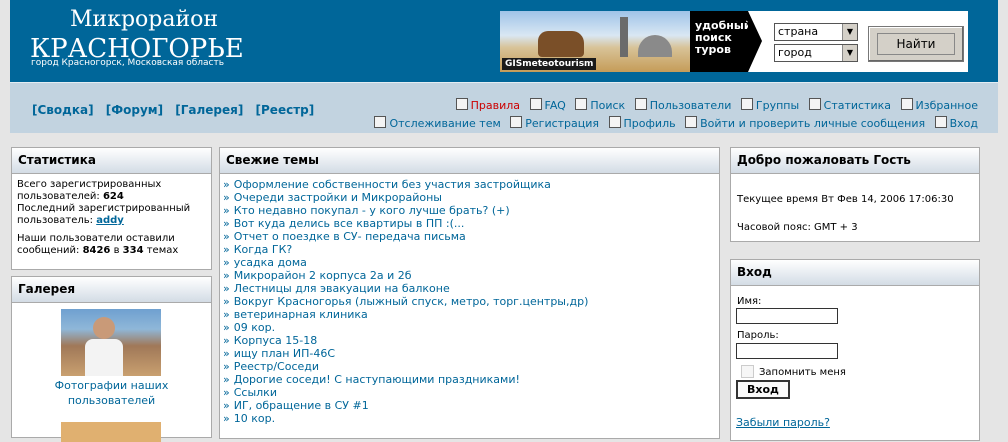  Describe the element at coordinates (270, 262) in the screenshot. I see `topic-link: усадка дома` at that location.